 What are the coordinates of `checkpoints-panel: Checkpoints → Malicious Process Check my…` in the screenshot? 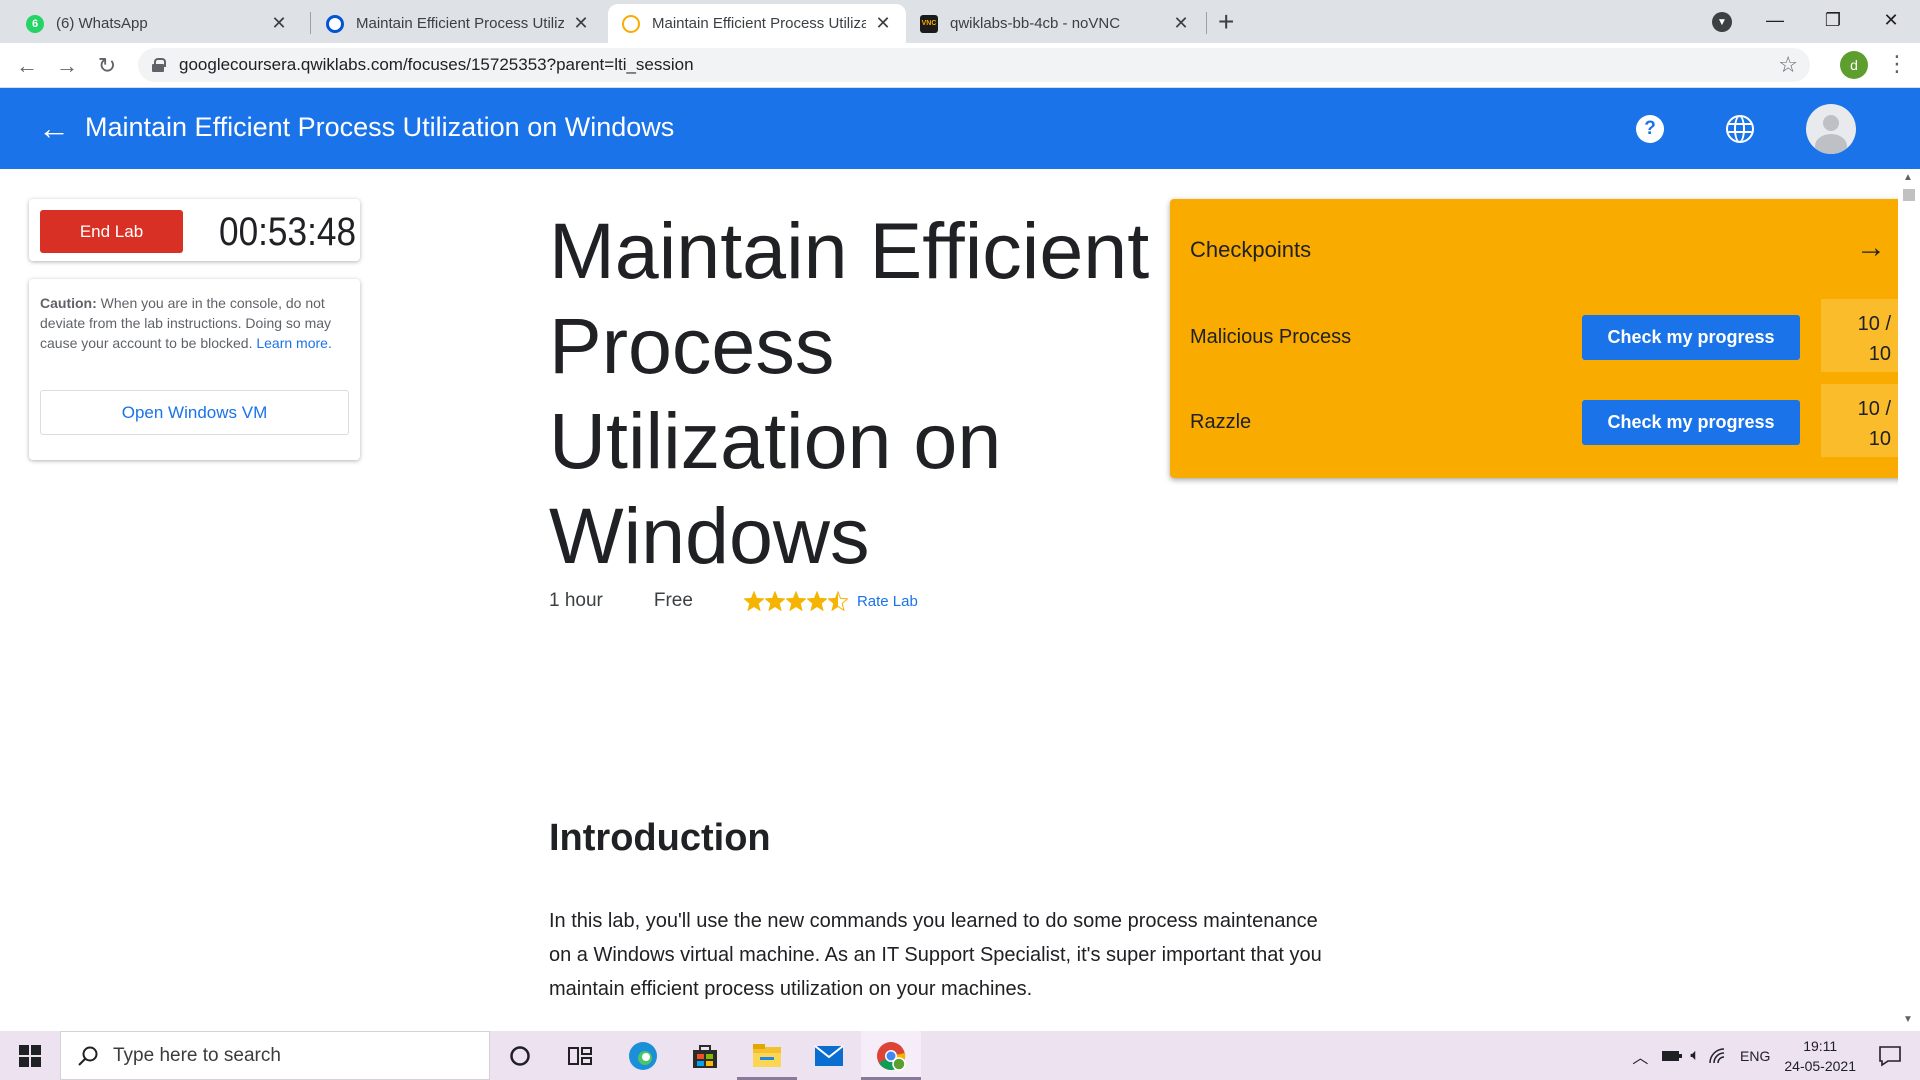 It's located at (1545, 338).